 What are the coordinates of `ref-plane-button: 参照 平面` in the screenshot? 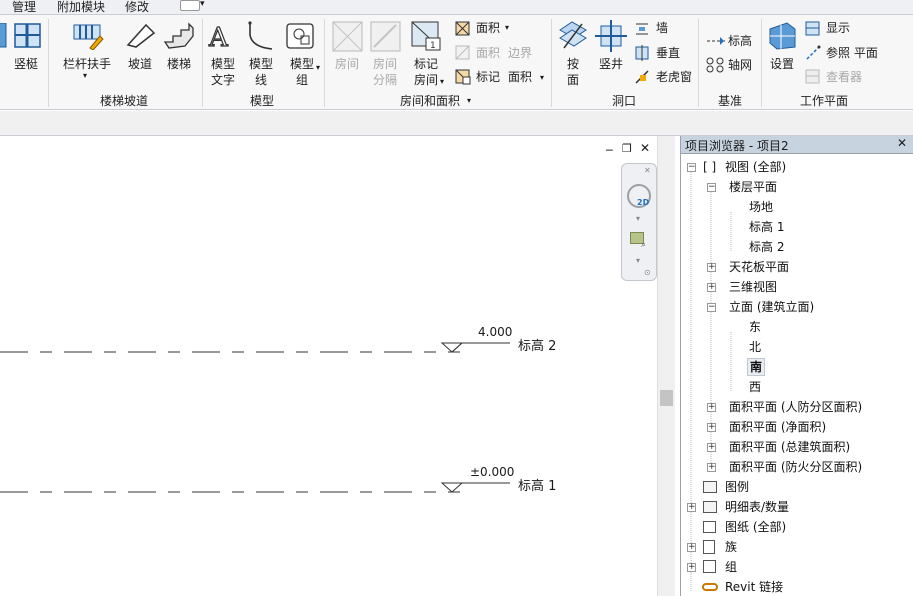 It's located at (852, 53).